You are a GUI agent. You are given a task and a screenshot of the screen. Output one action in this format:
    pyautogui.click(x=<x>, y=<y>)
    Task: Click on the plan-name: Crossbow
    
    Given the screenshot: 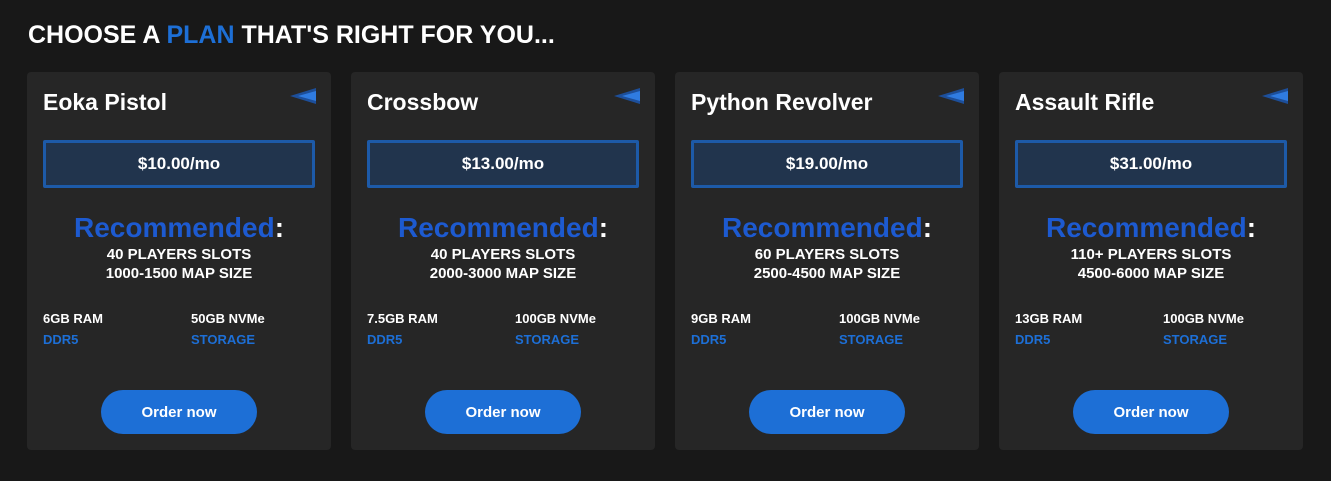 What is the action you would take?
    pyautogui.click(x=423, y=102)
    